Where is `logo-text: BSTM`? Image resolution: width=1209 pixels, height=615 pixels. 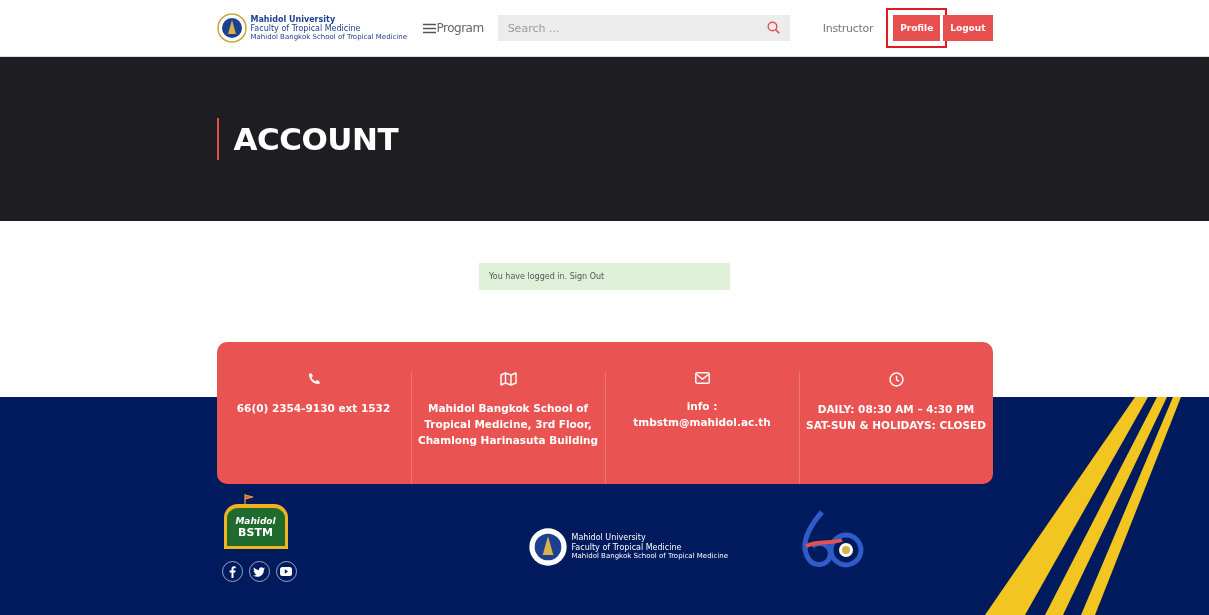 logo-text: BSTM is located at coordinates (255, 532).